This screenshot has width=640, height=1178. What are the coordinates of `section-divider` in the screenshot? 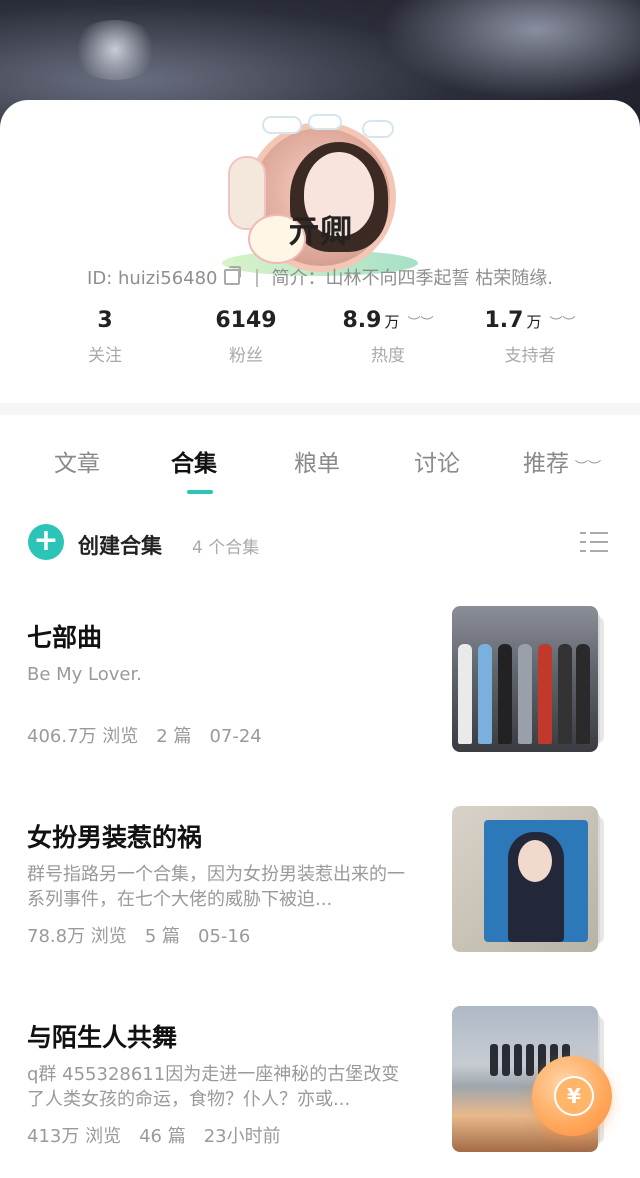 It's located at (320, 409).